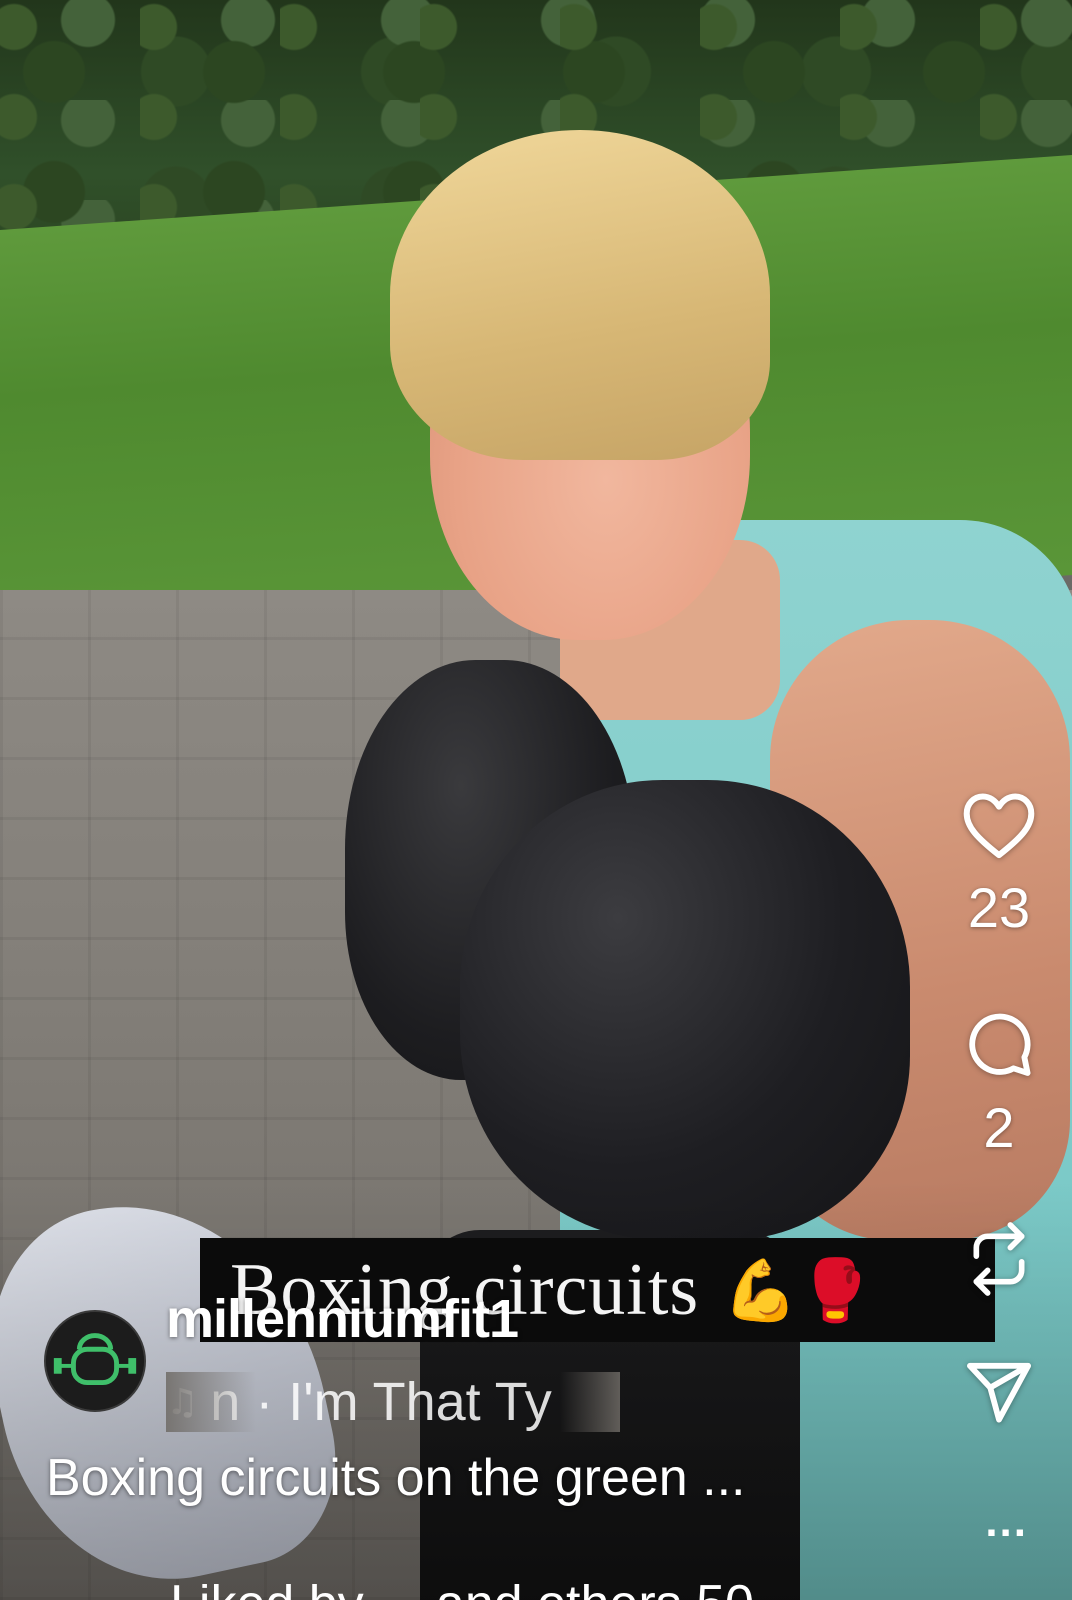 Image resolution: width=1072 pixels, height=1600 pixels. I want to click on audio-fade-left, so click(211, 1402).